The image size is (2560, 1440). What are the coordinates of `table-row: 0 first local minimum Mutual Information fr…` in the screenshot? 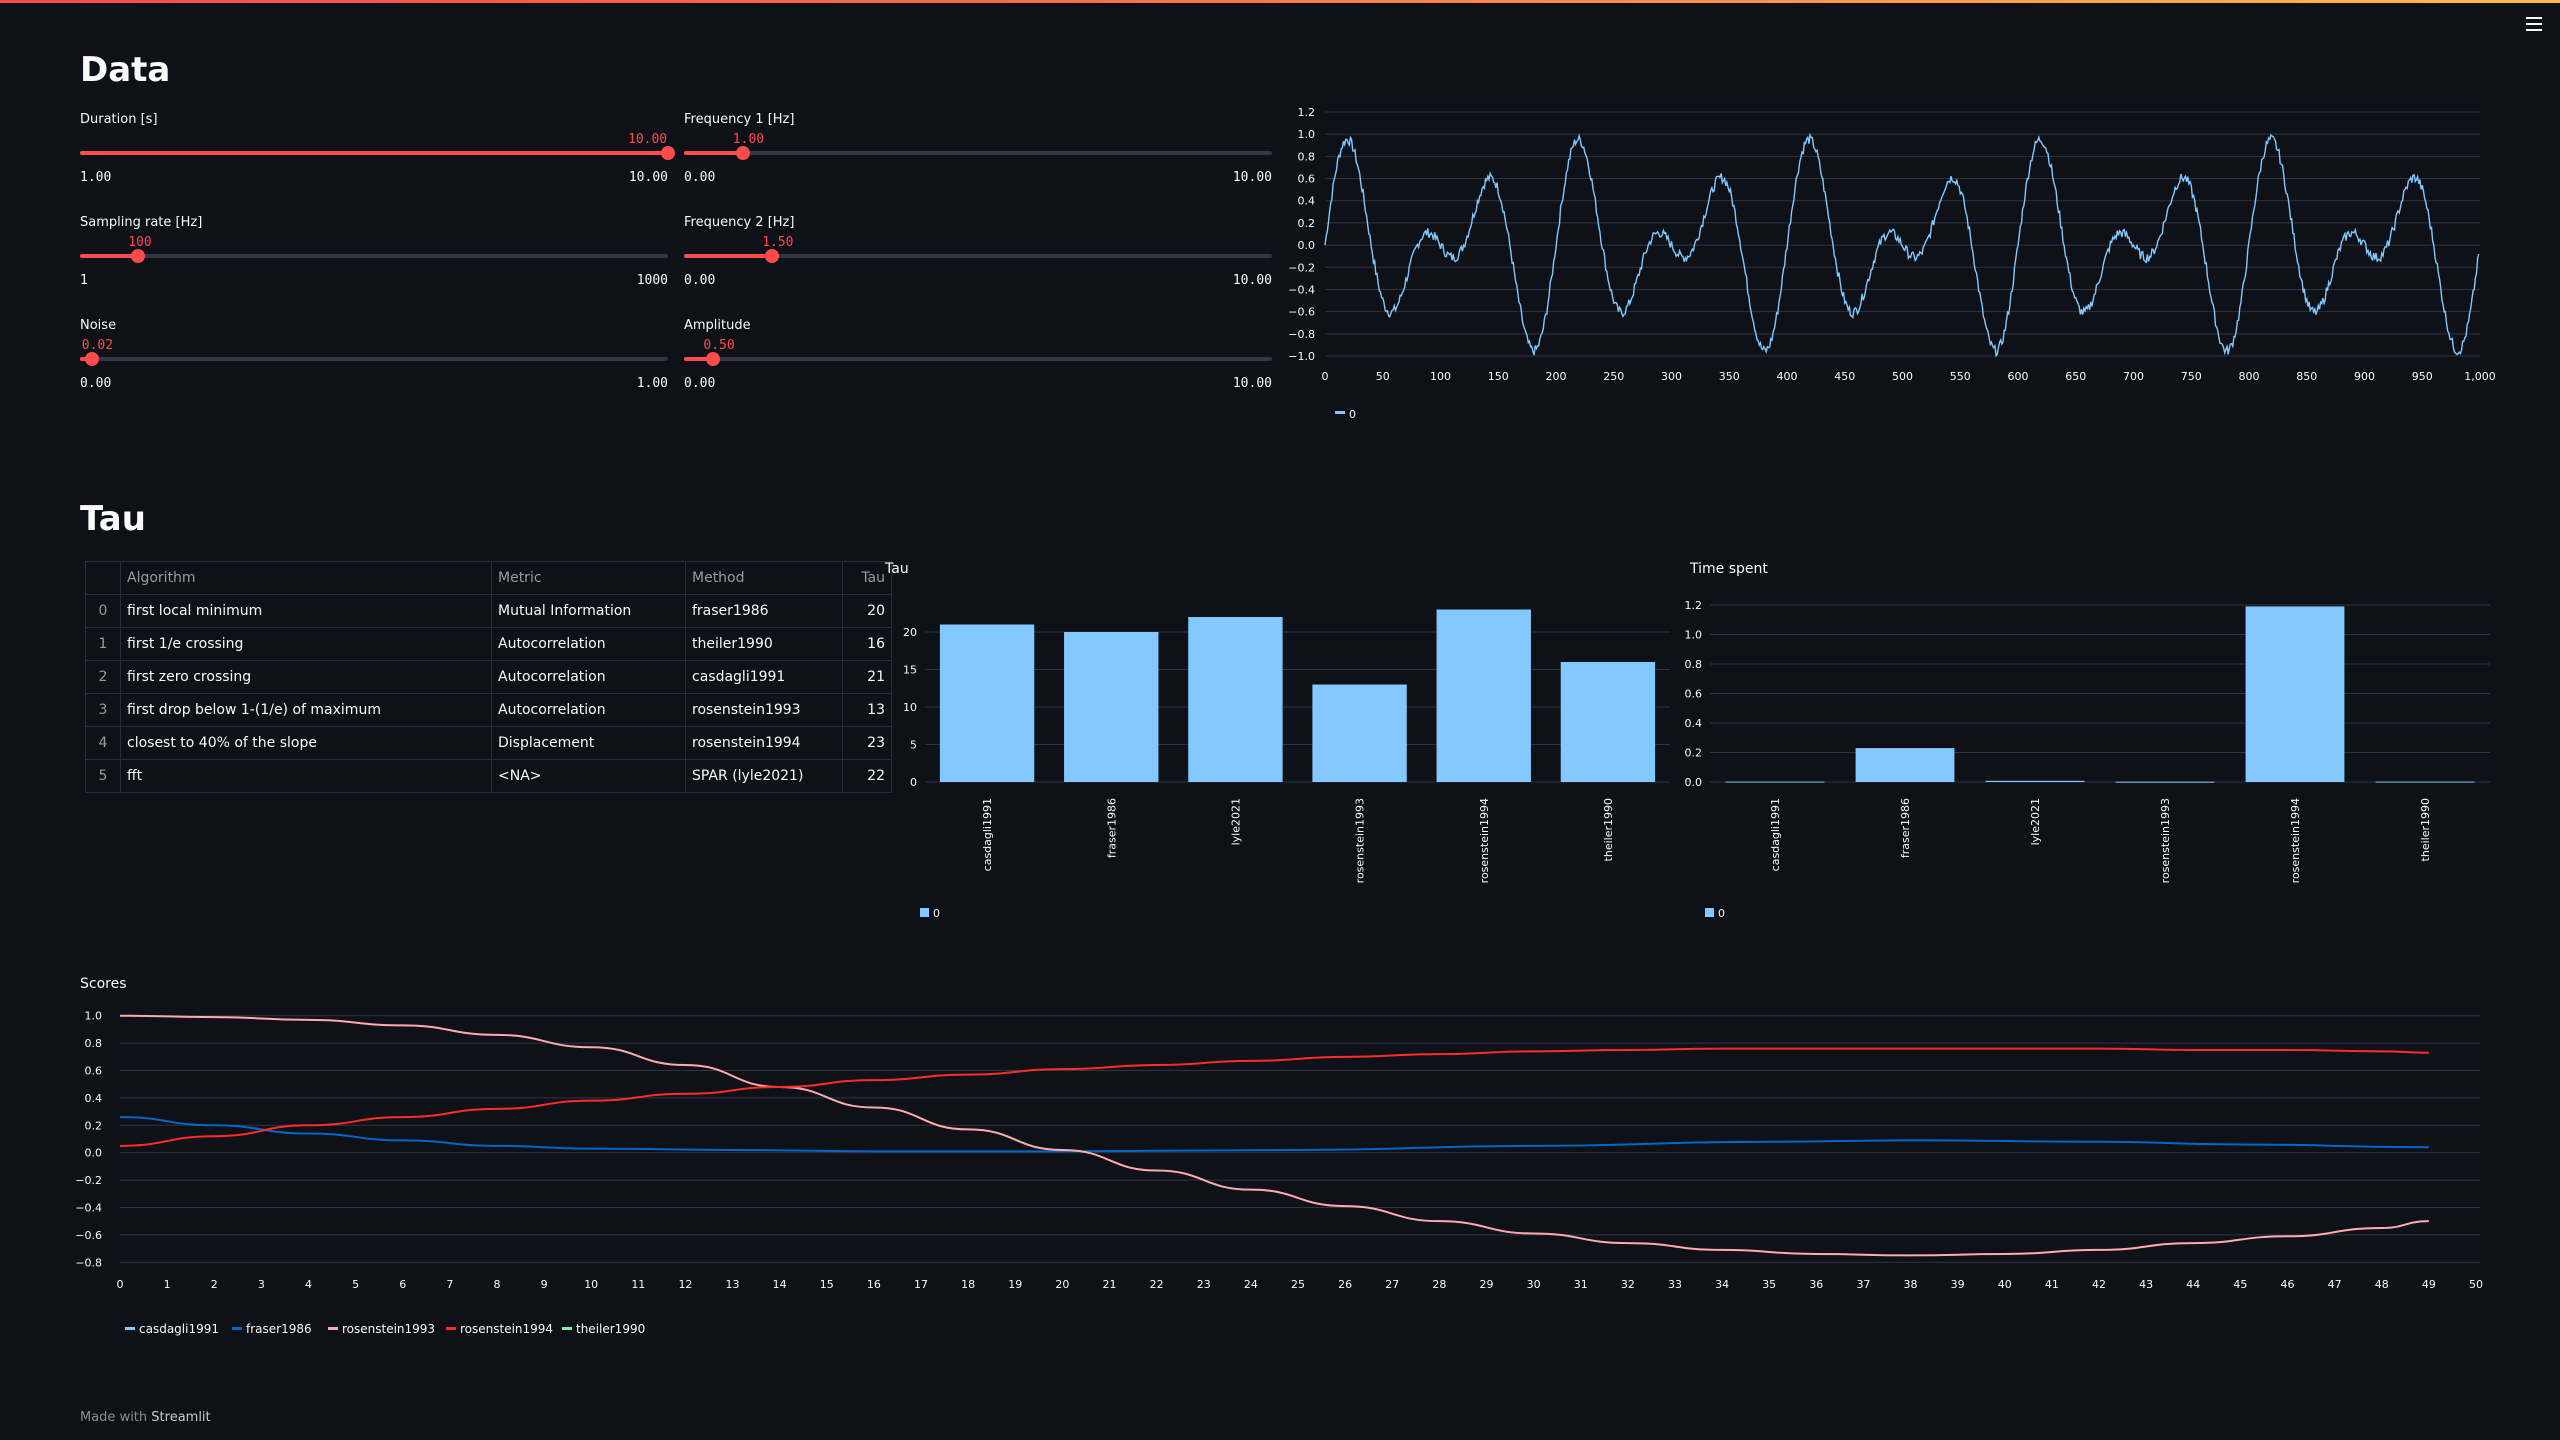 It's located at (488, 611).